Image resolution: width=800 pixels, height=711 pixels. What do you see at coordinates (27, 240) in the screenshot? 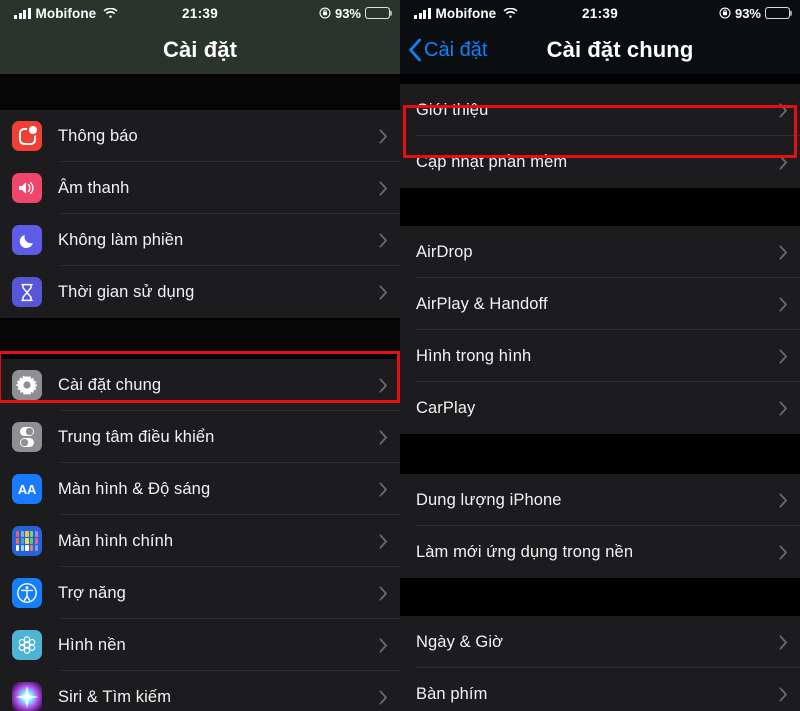
I see `do-not-disturb-icon` at bounding box center [27, 240].